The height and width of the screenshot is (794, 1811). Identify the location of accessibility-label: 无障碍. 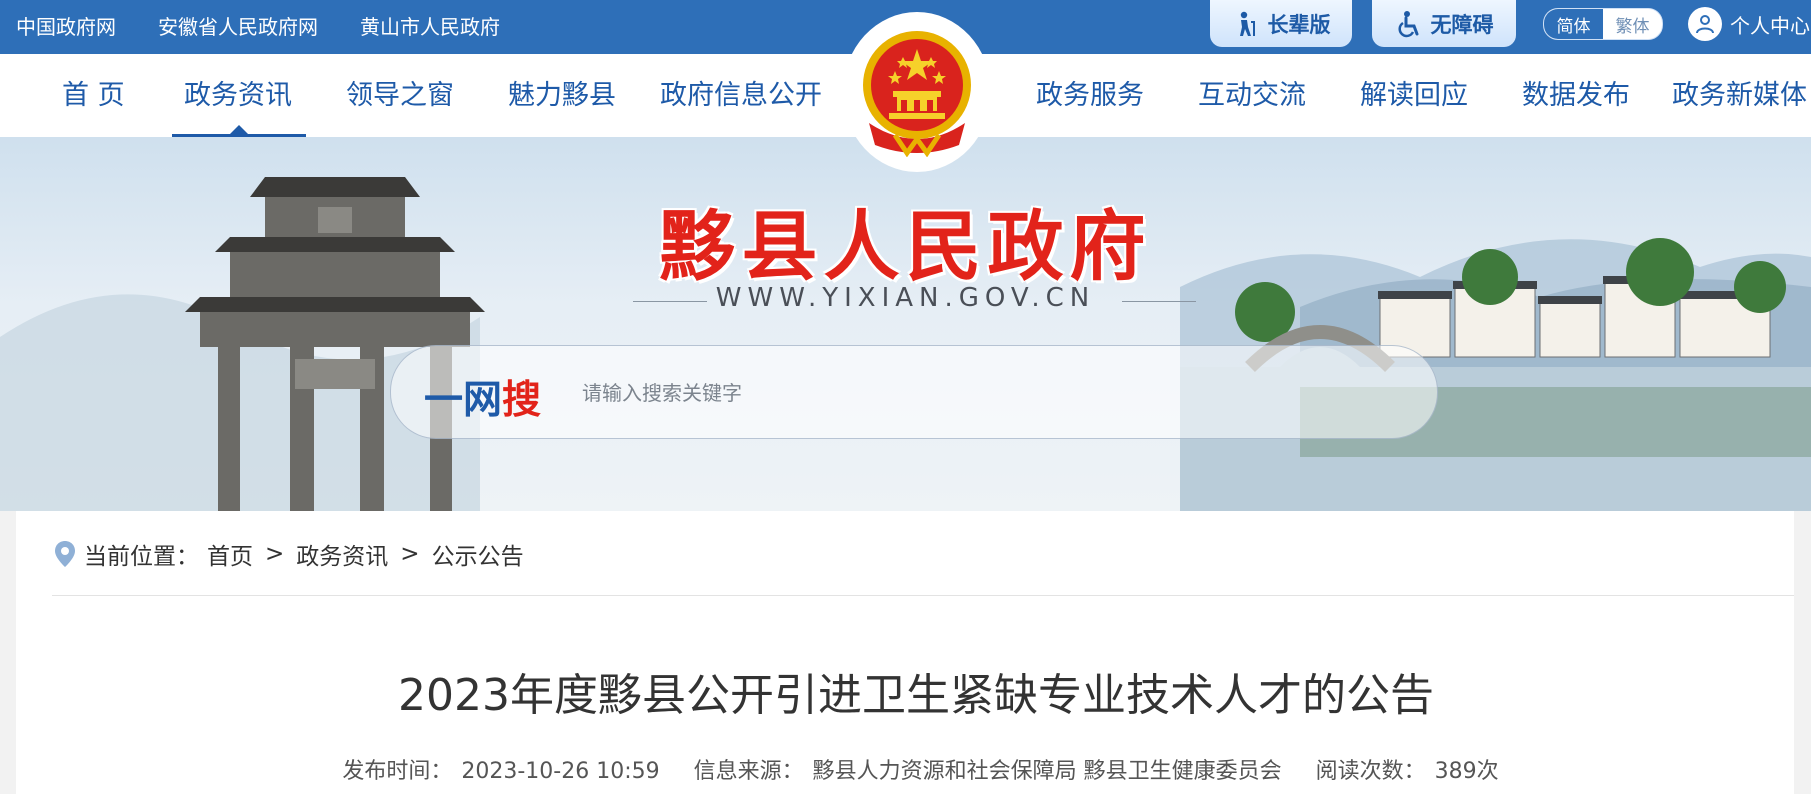
(1462, 24).